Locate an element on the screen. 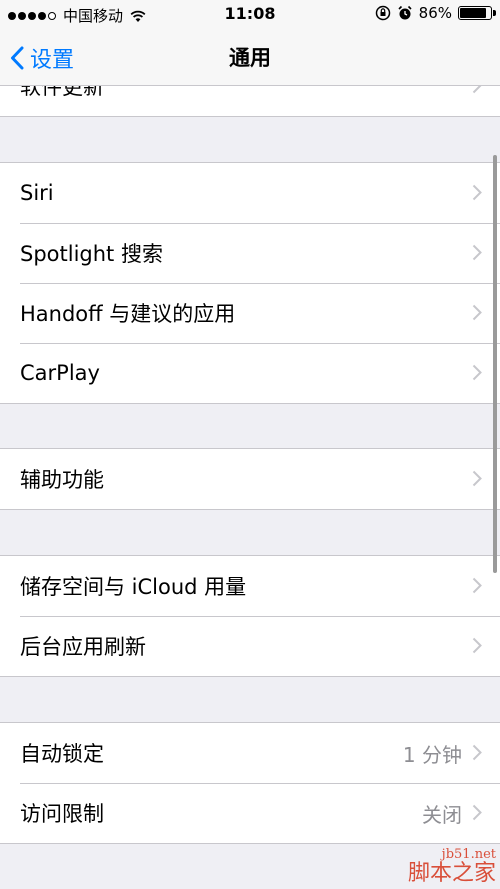  row-accessibility: 辅助功能 is located at coordinates (250, 479).